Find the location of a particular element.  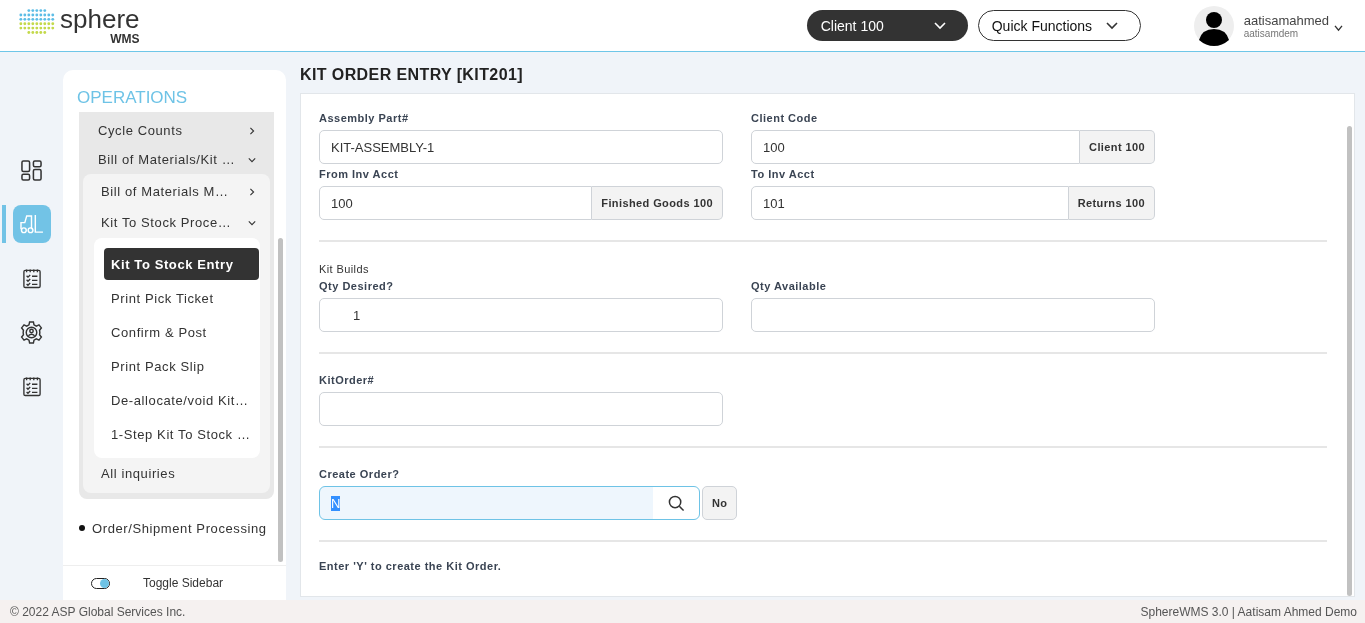

input-field: 101 is located at coordinates (910, 203).